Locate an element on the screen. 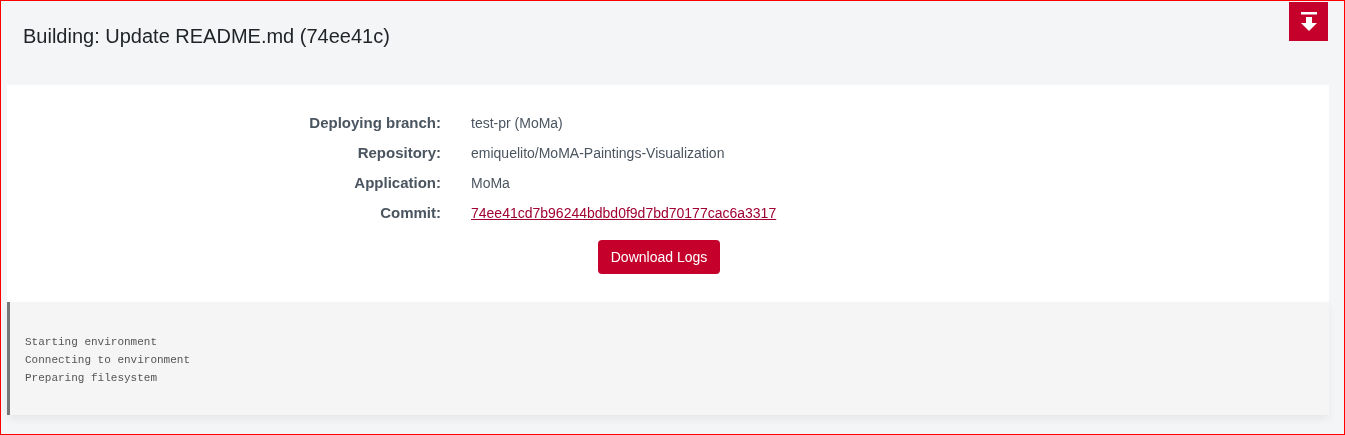 This screenshot has width=1345, height=435. download-logs-button: Download Logs is located at coordinates (659, 257).